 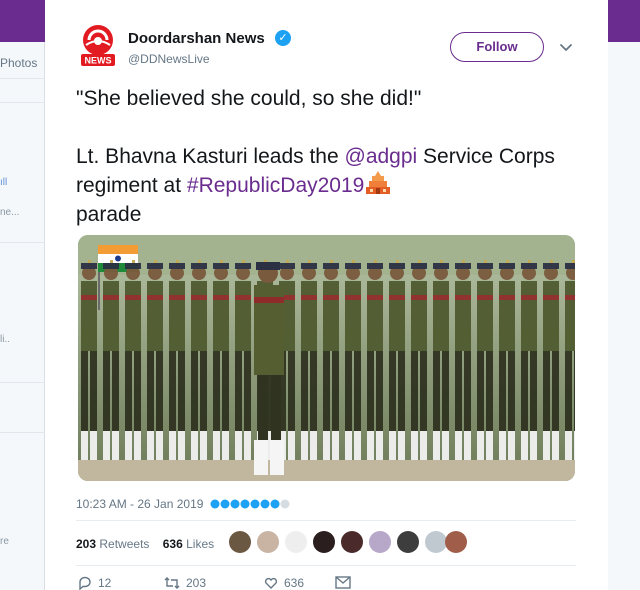 I want to click on direct-message-button, so click(x=343, y=582).